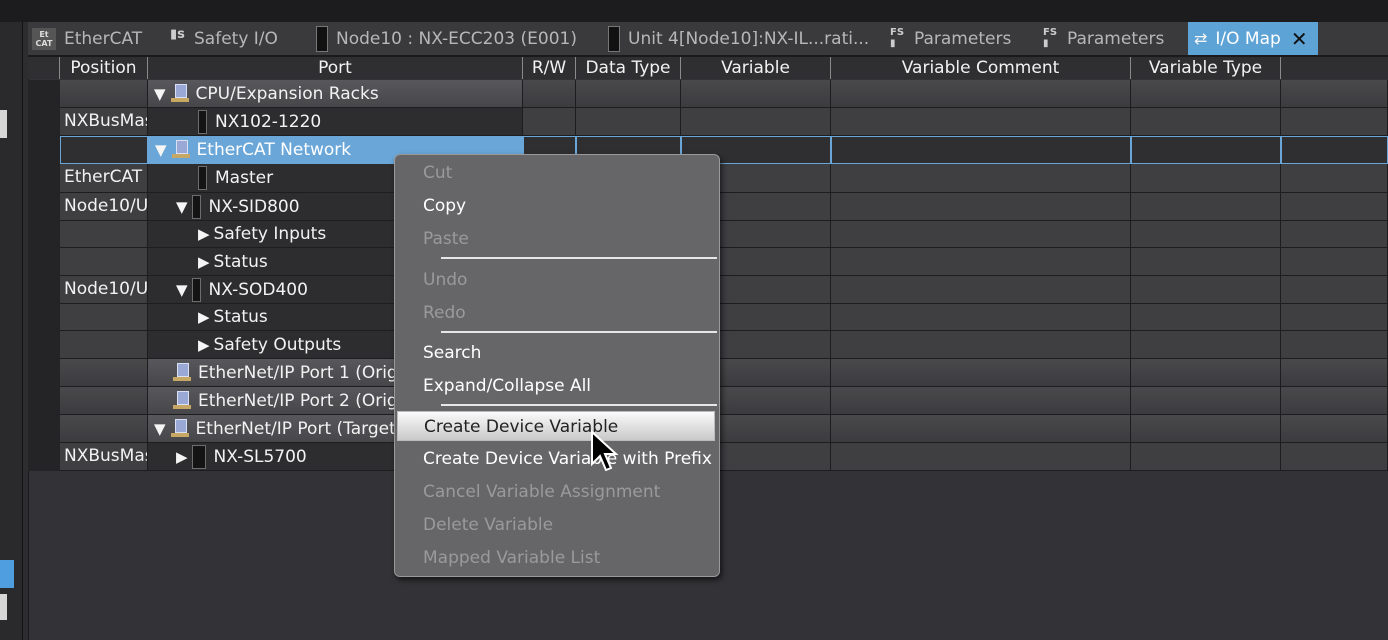  What do you see at coordinates (335, 94) in the screenshot?
I see `cell-port: ▼ CPU/Expansion Racks` at bounding box center [335, 94].